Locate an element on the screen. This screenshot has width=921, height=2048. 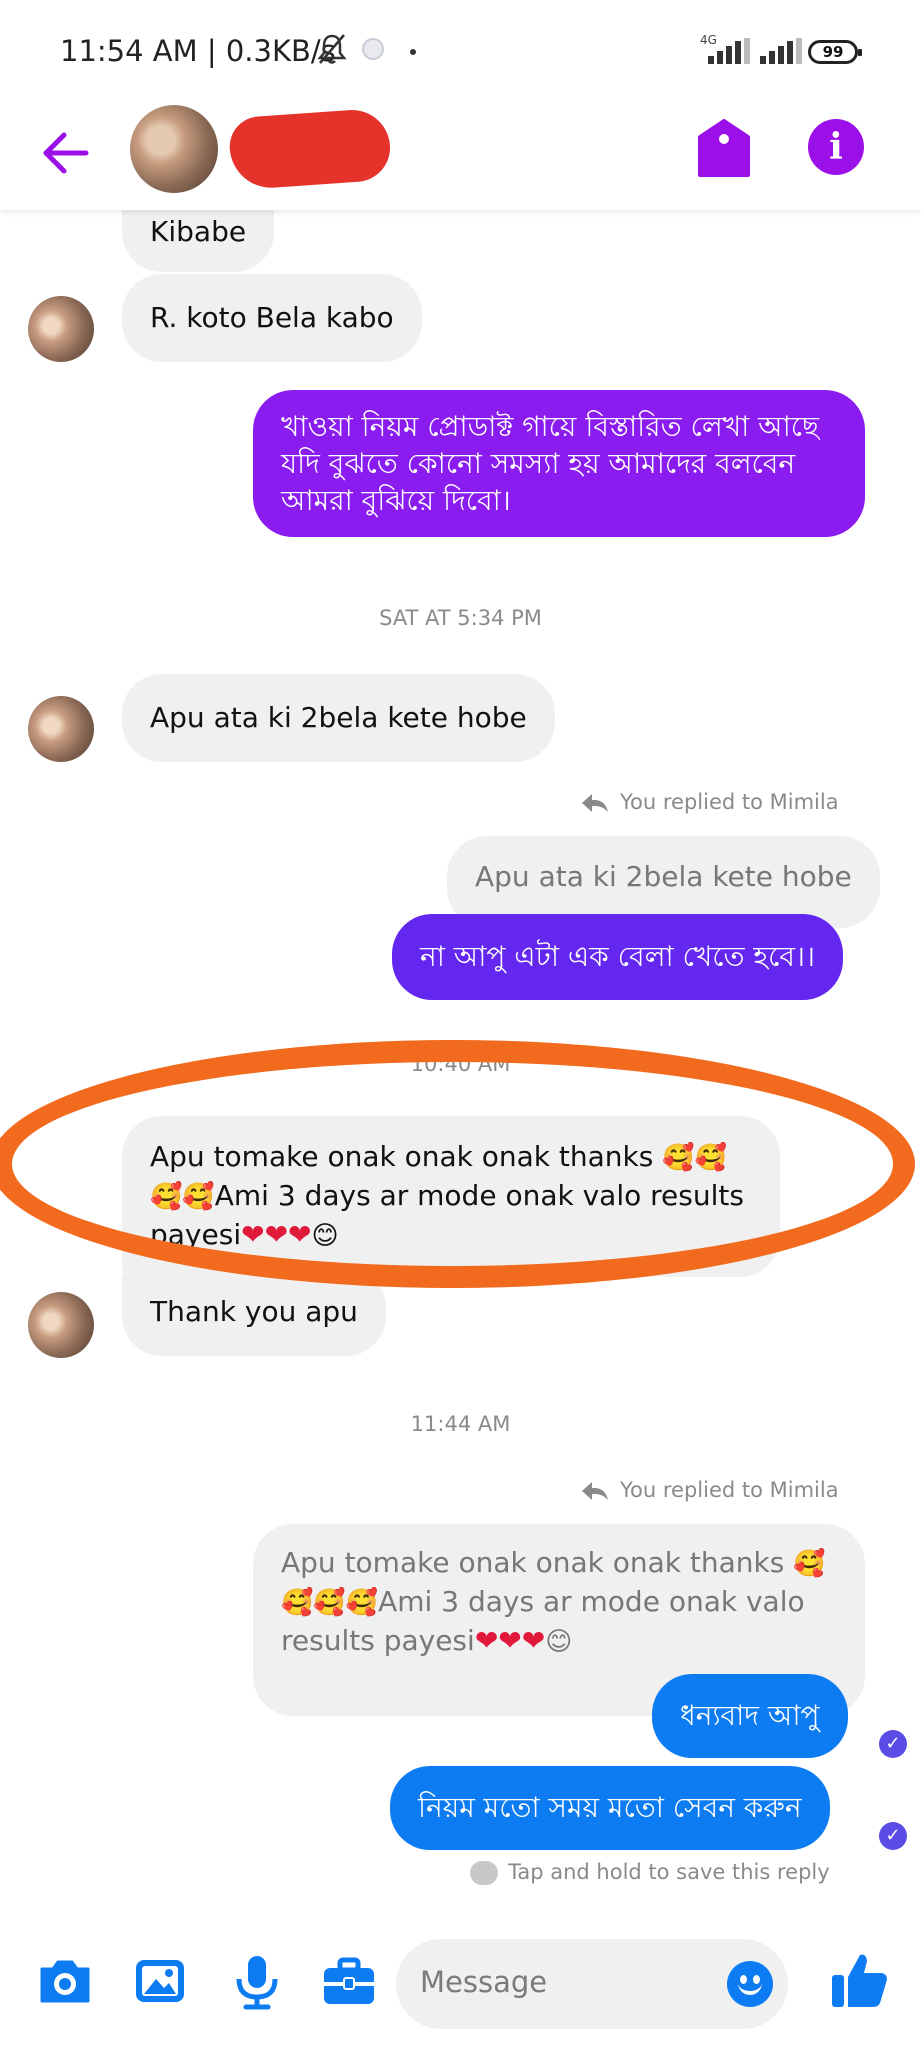
gallery-icon is located at coordinates (161, 1982).